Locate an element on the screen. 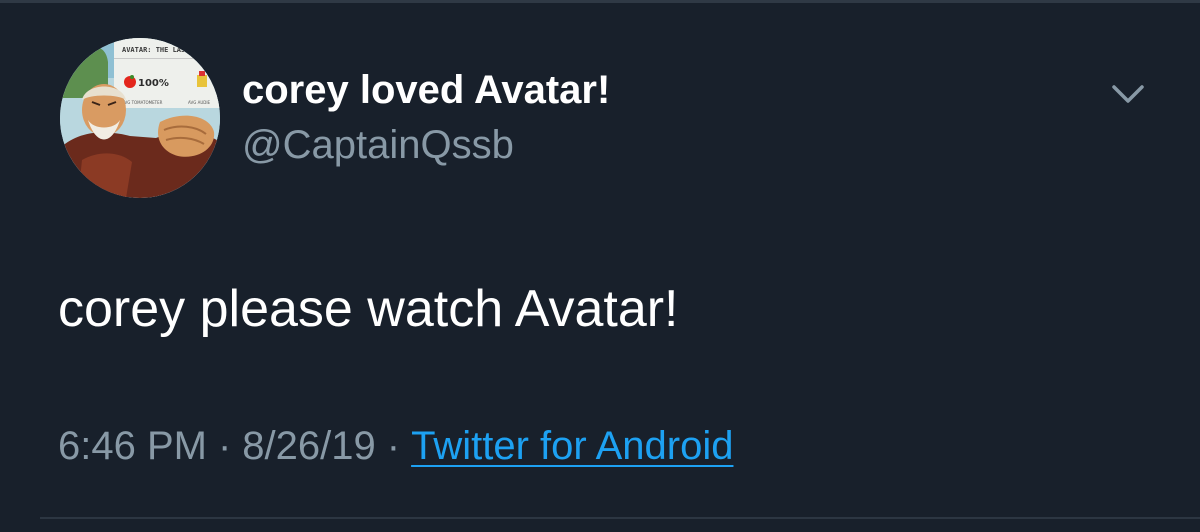  avatar-audience-label: AVG AUDIE is located at coordinates (199, 102).